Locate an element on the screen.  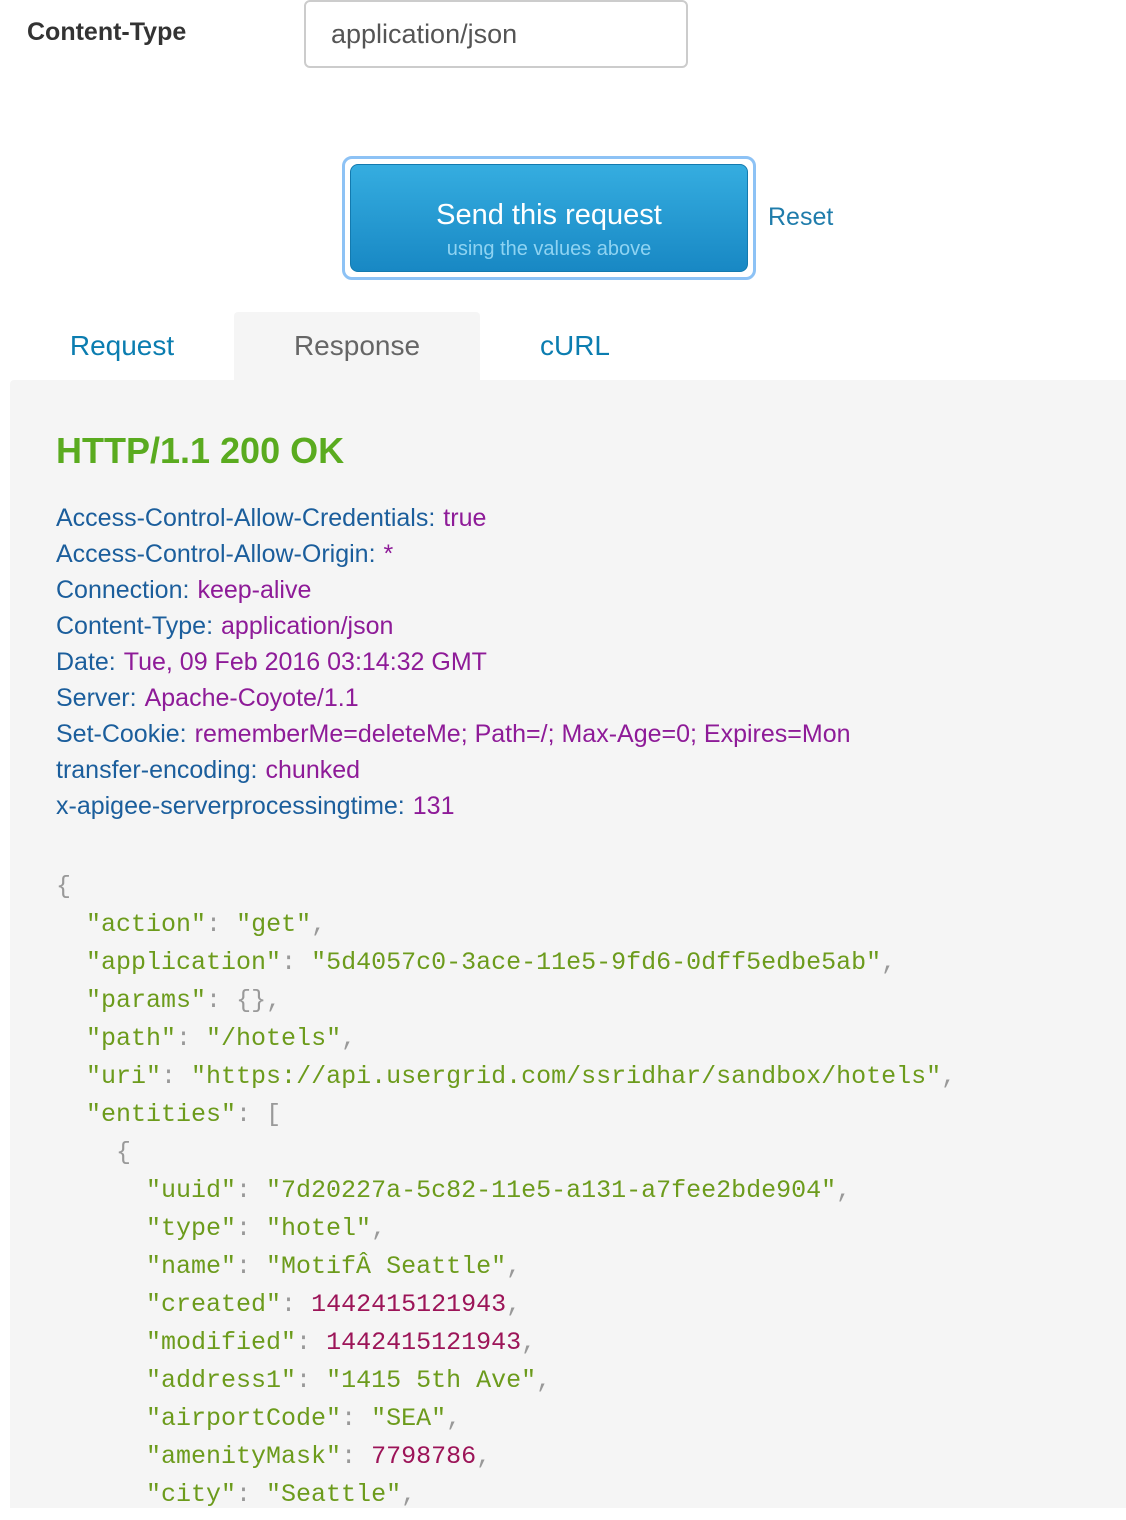
json-key: "created" is located at coordinates (214, 1304).